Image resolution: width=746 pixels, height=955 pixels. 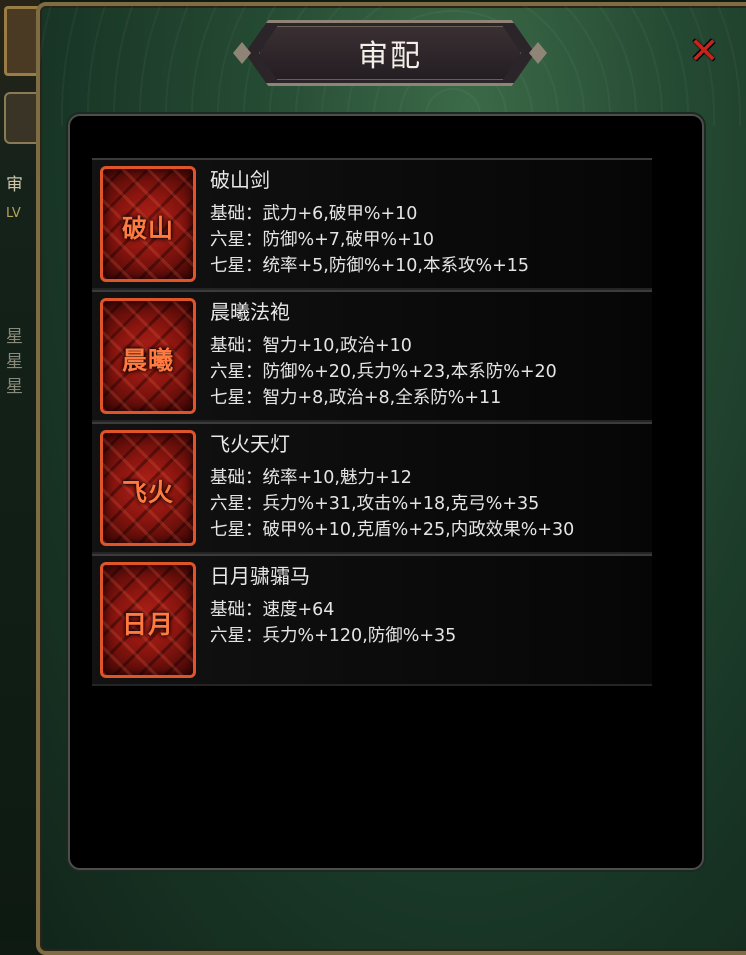 I want to click on stat-seven-star: 七星：智力+8,政治+8,全系防%+11, so click(x=356, y=398).